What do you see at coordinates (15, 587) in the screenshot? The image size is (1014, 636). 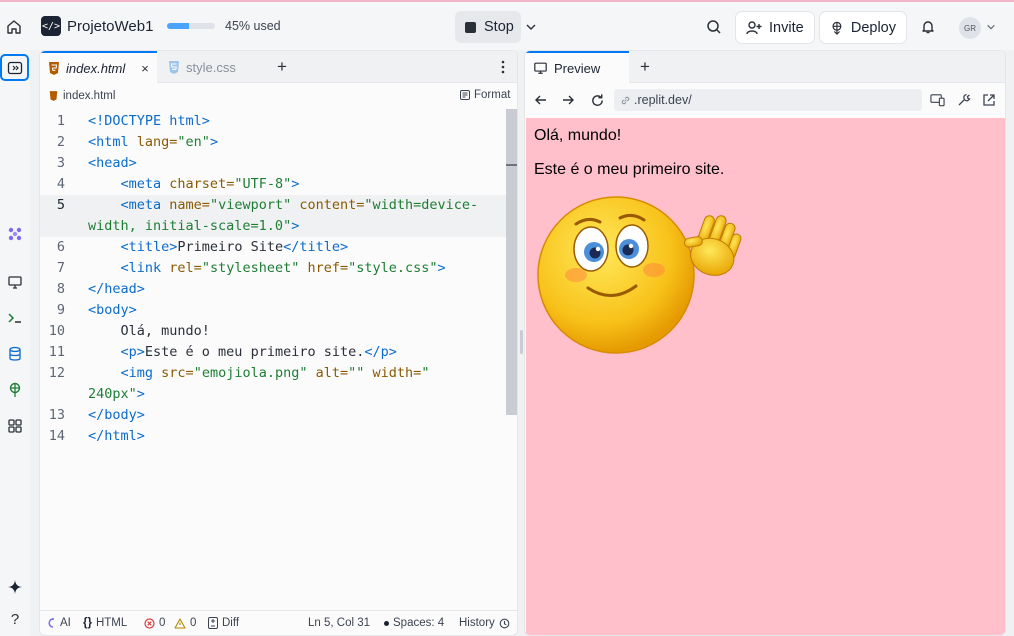 I see `assistant-sparkle-icon` at bounding box center [15, 587].